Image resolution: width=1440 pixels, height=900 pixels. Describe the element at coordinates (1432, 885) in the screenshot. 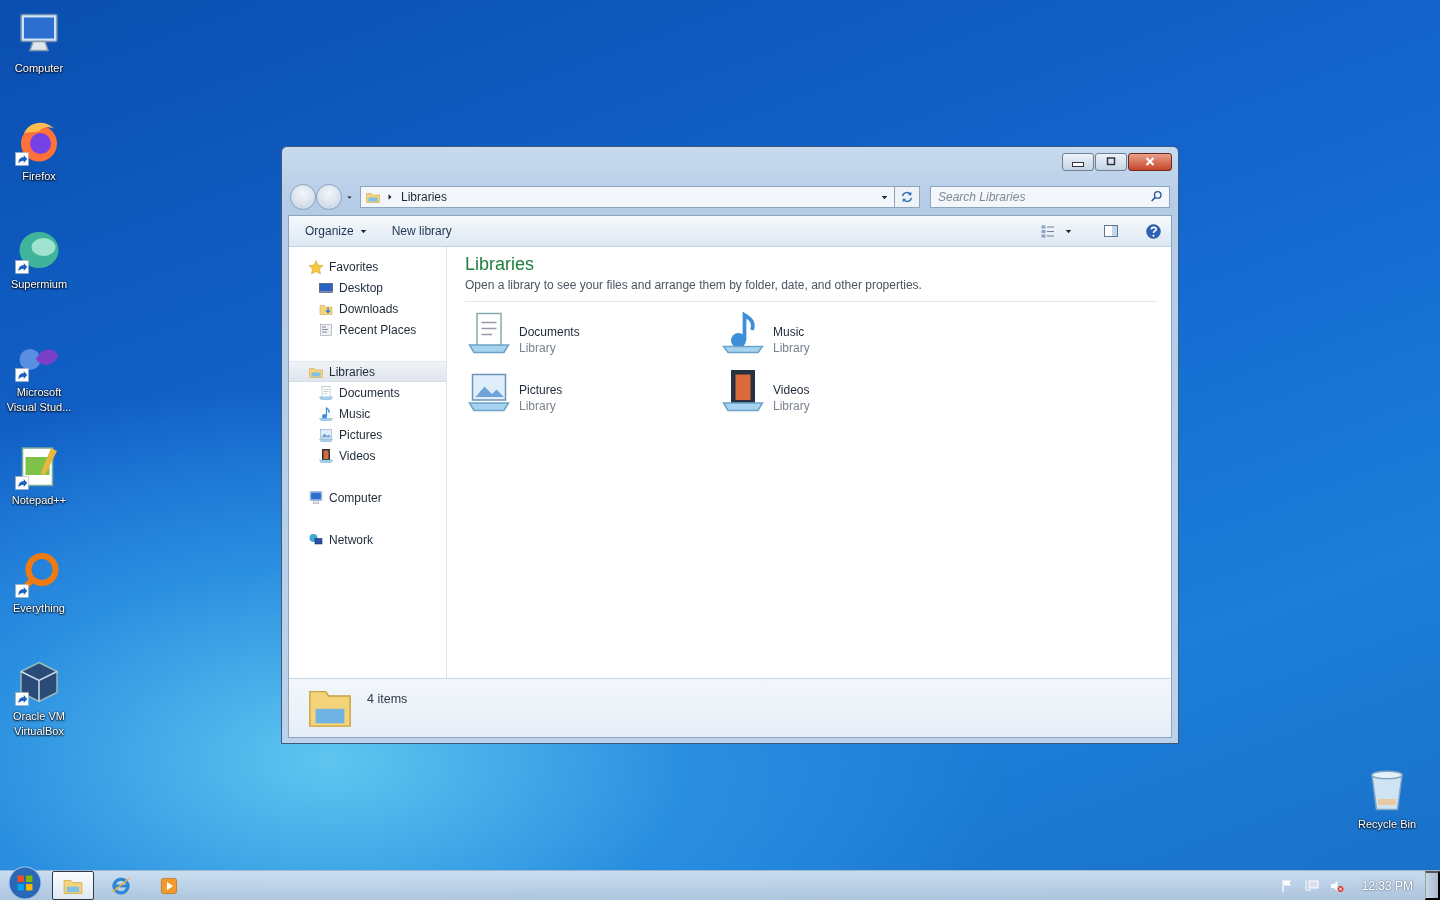

I see `show-desktop-button` at that location.